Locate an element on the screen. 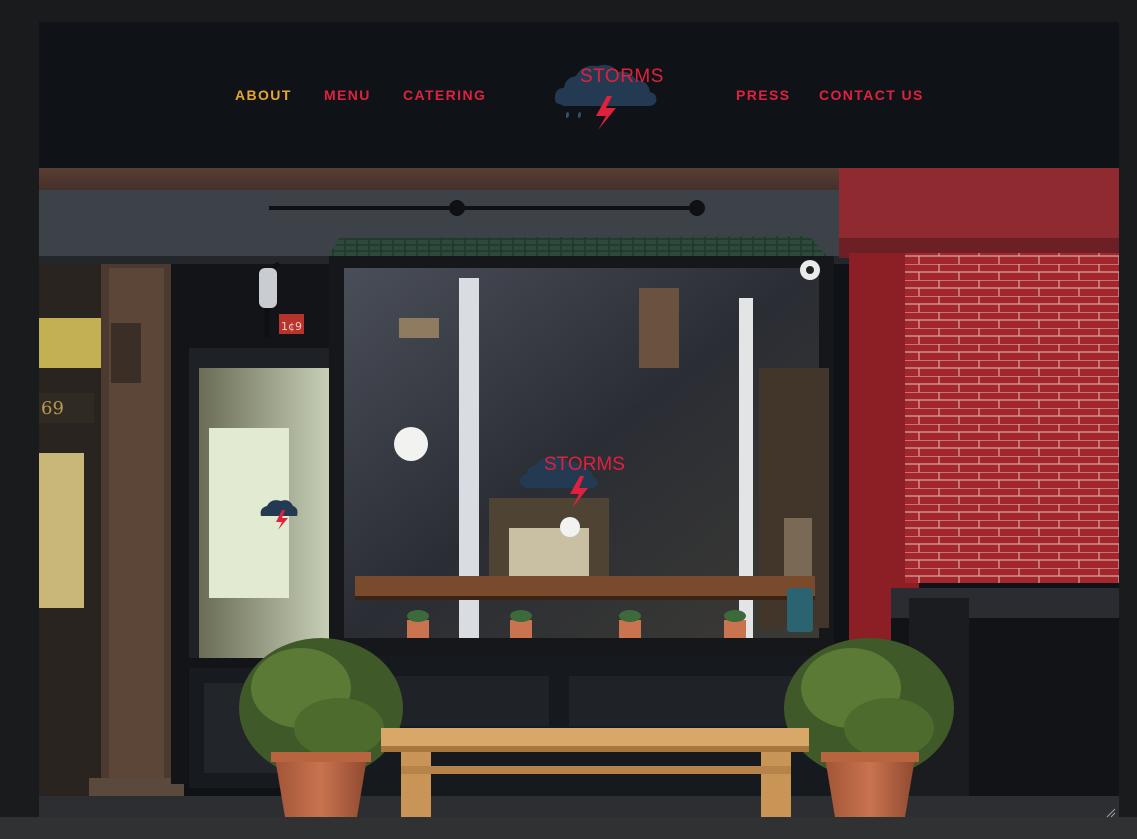 The height and width of the screenshot is (839, 1137). window-logo-text: STORMS is located at coordinates (584, 464).